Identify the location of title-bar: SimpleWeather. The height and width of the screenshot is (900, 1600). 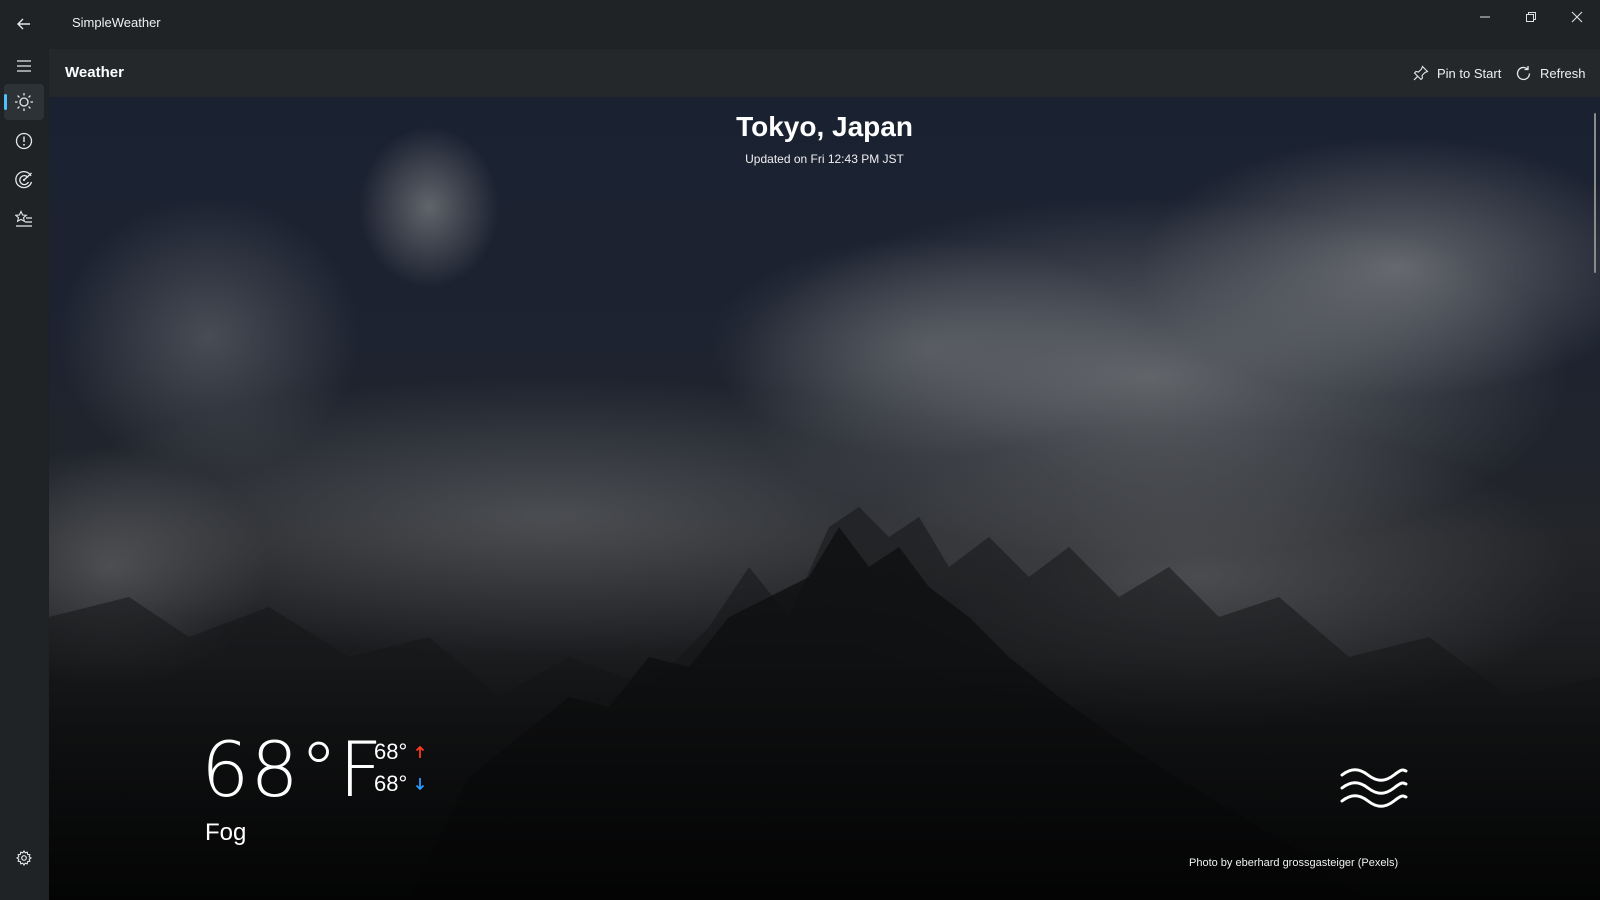
(800, 24).